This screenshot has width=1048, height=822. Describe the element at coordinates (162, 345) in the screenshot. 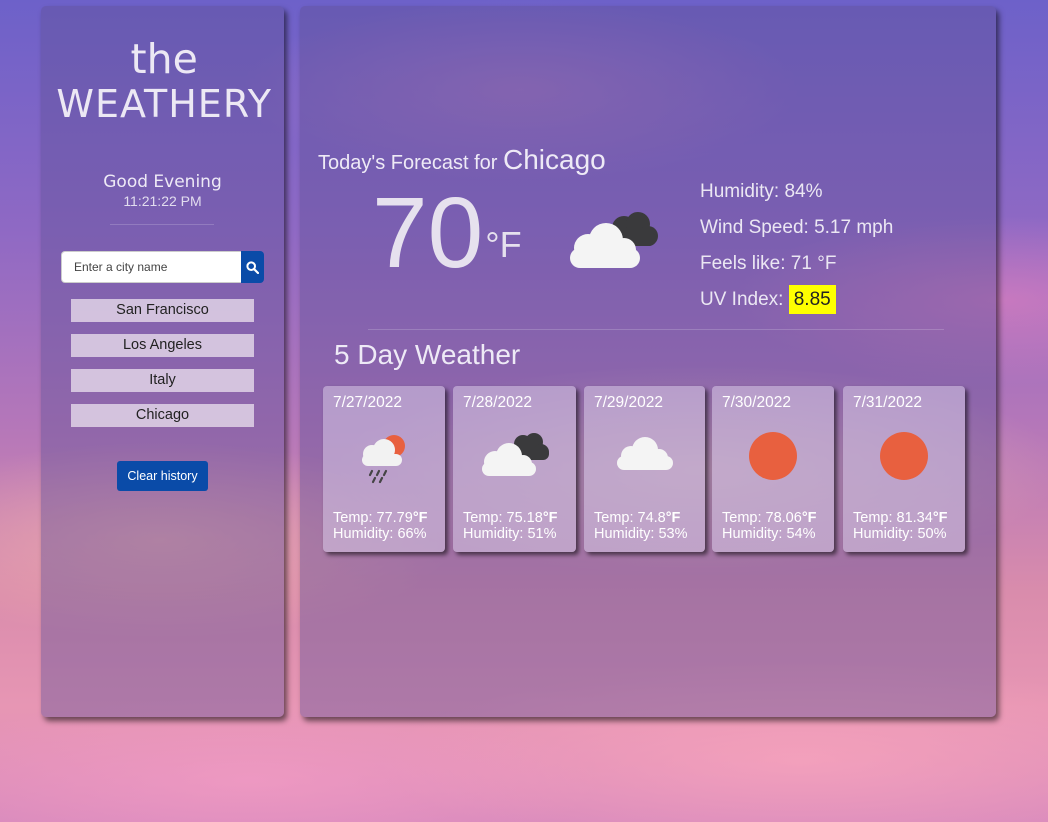

I see `history-item-los-angeles: Los Angeles` at that location.